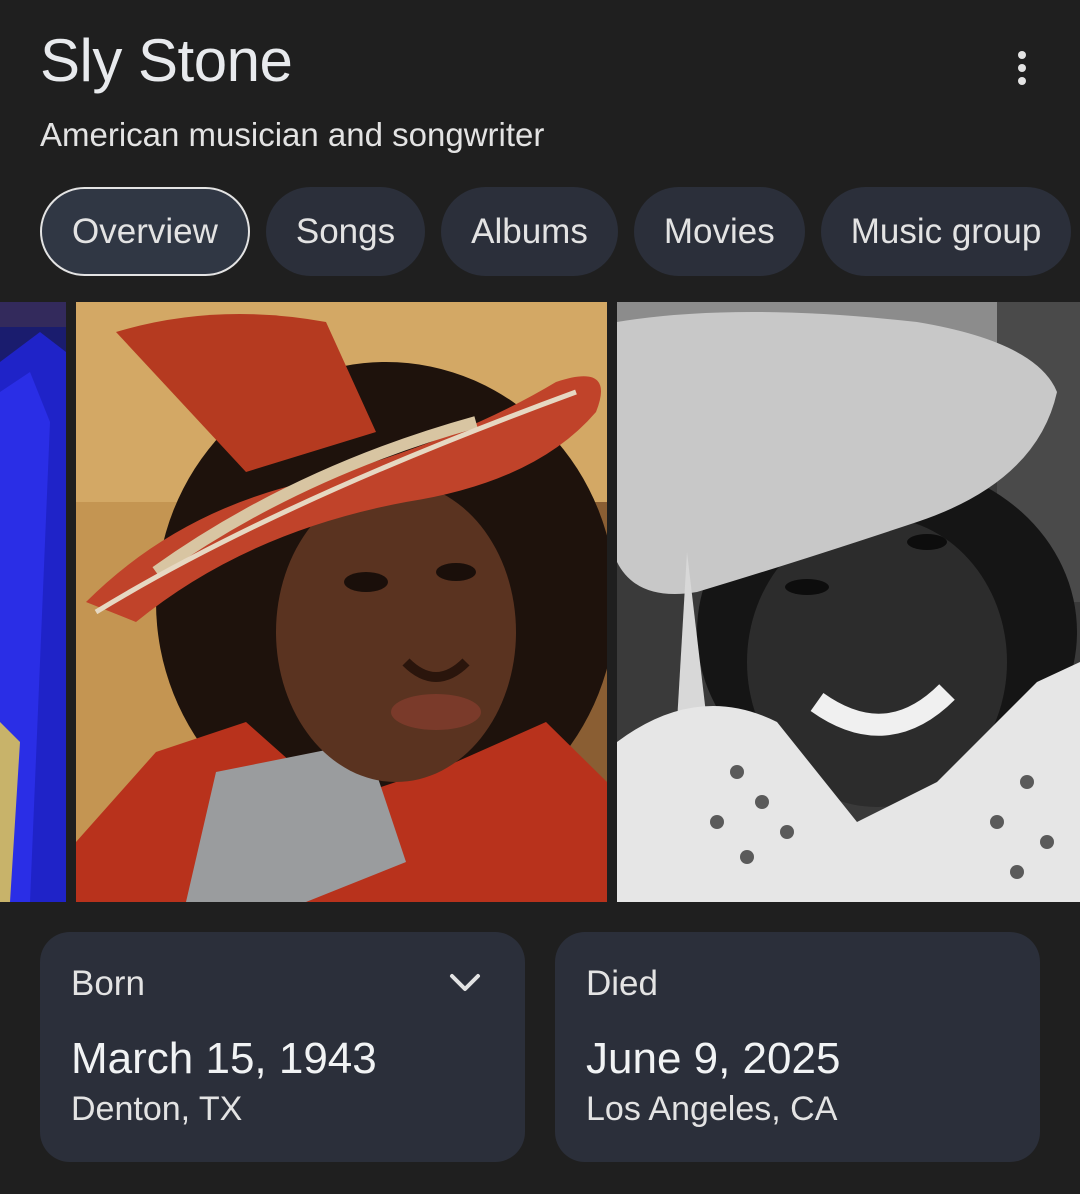  Describe the element at coordinates (108, 983) in the screenshot. I see `born-label: Born` at that location.